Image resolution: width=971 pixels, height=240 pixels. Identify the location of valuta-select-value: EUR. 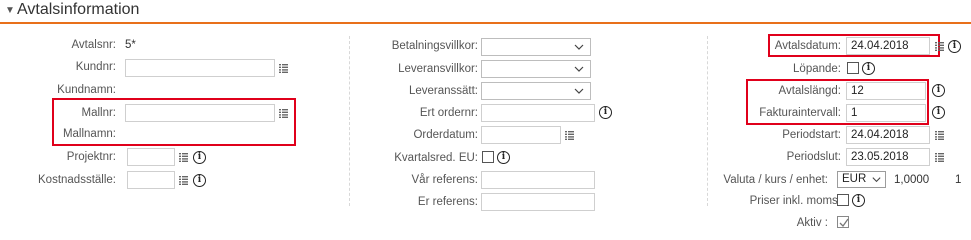
(854, 179).